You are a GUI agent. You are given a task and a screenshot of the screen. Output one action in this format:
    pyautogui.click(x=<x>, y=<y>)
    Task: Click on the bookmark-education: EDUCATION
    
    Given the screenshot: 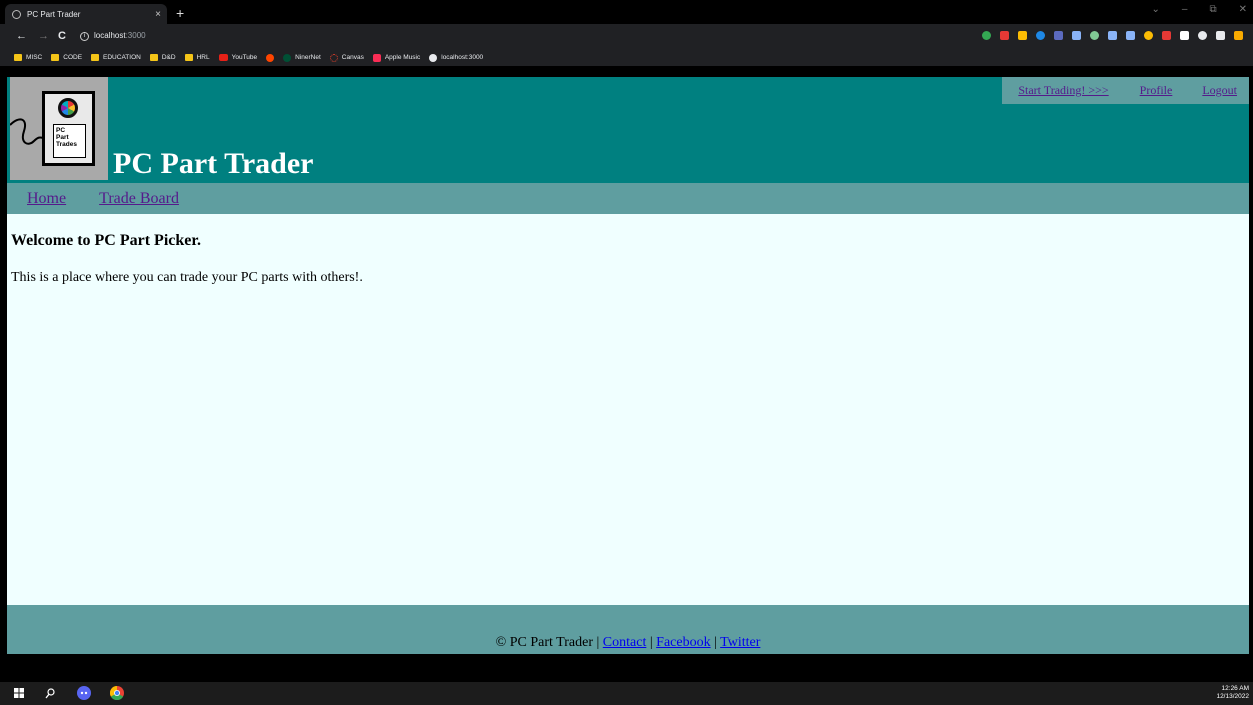 What is the action you would take?
    pyautogui.click(x=116, y=57)
    